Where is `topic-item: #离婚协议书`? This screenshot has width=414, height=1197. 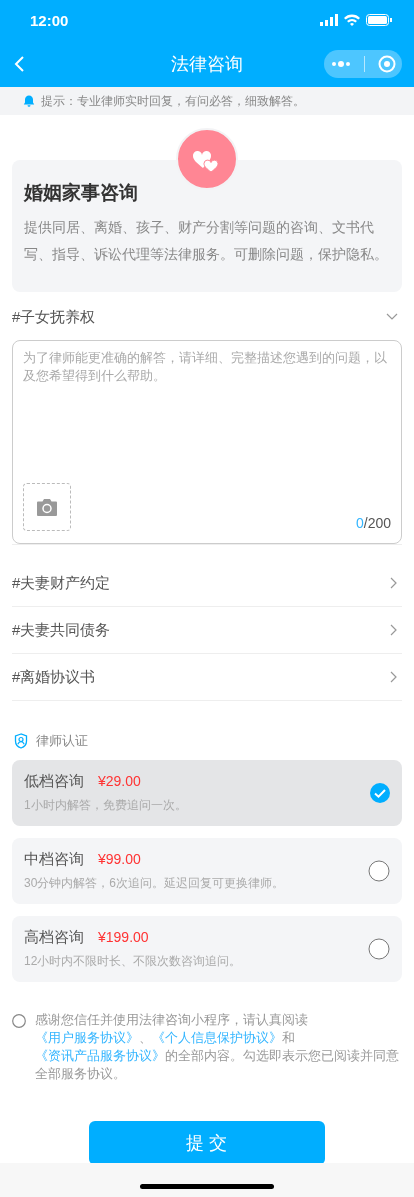
topic-item: #离婚协议书 is located at coordinates (207, 677).